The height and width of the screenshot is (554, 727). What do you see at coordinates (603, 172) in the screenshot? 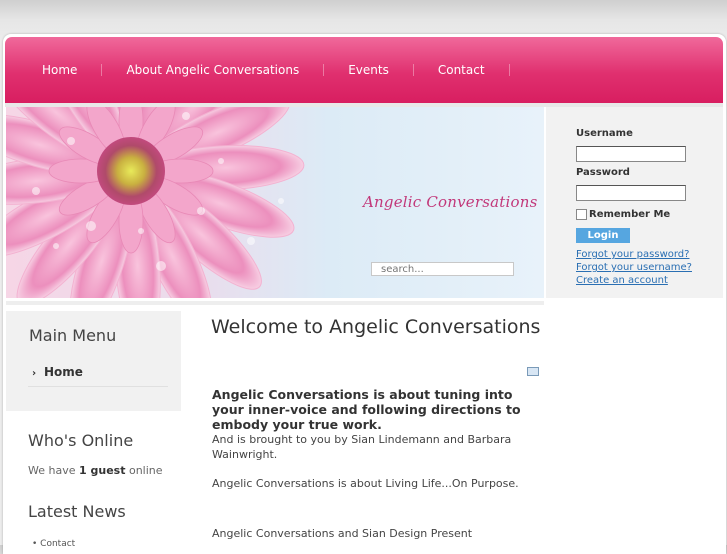
I see `password-label: Password` at bounding box center [603, 172].